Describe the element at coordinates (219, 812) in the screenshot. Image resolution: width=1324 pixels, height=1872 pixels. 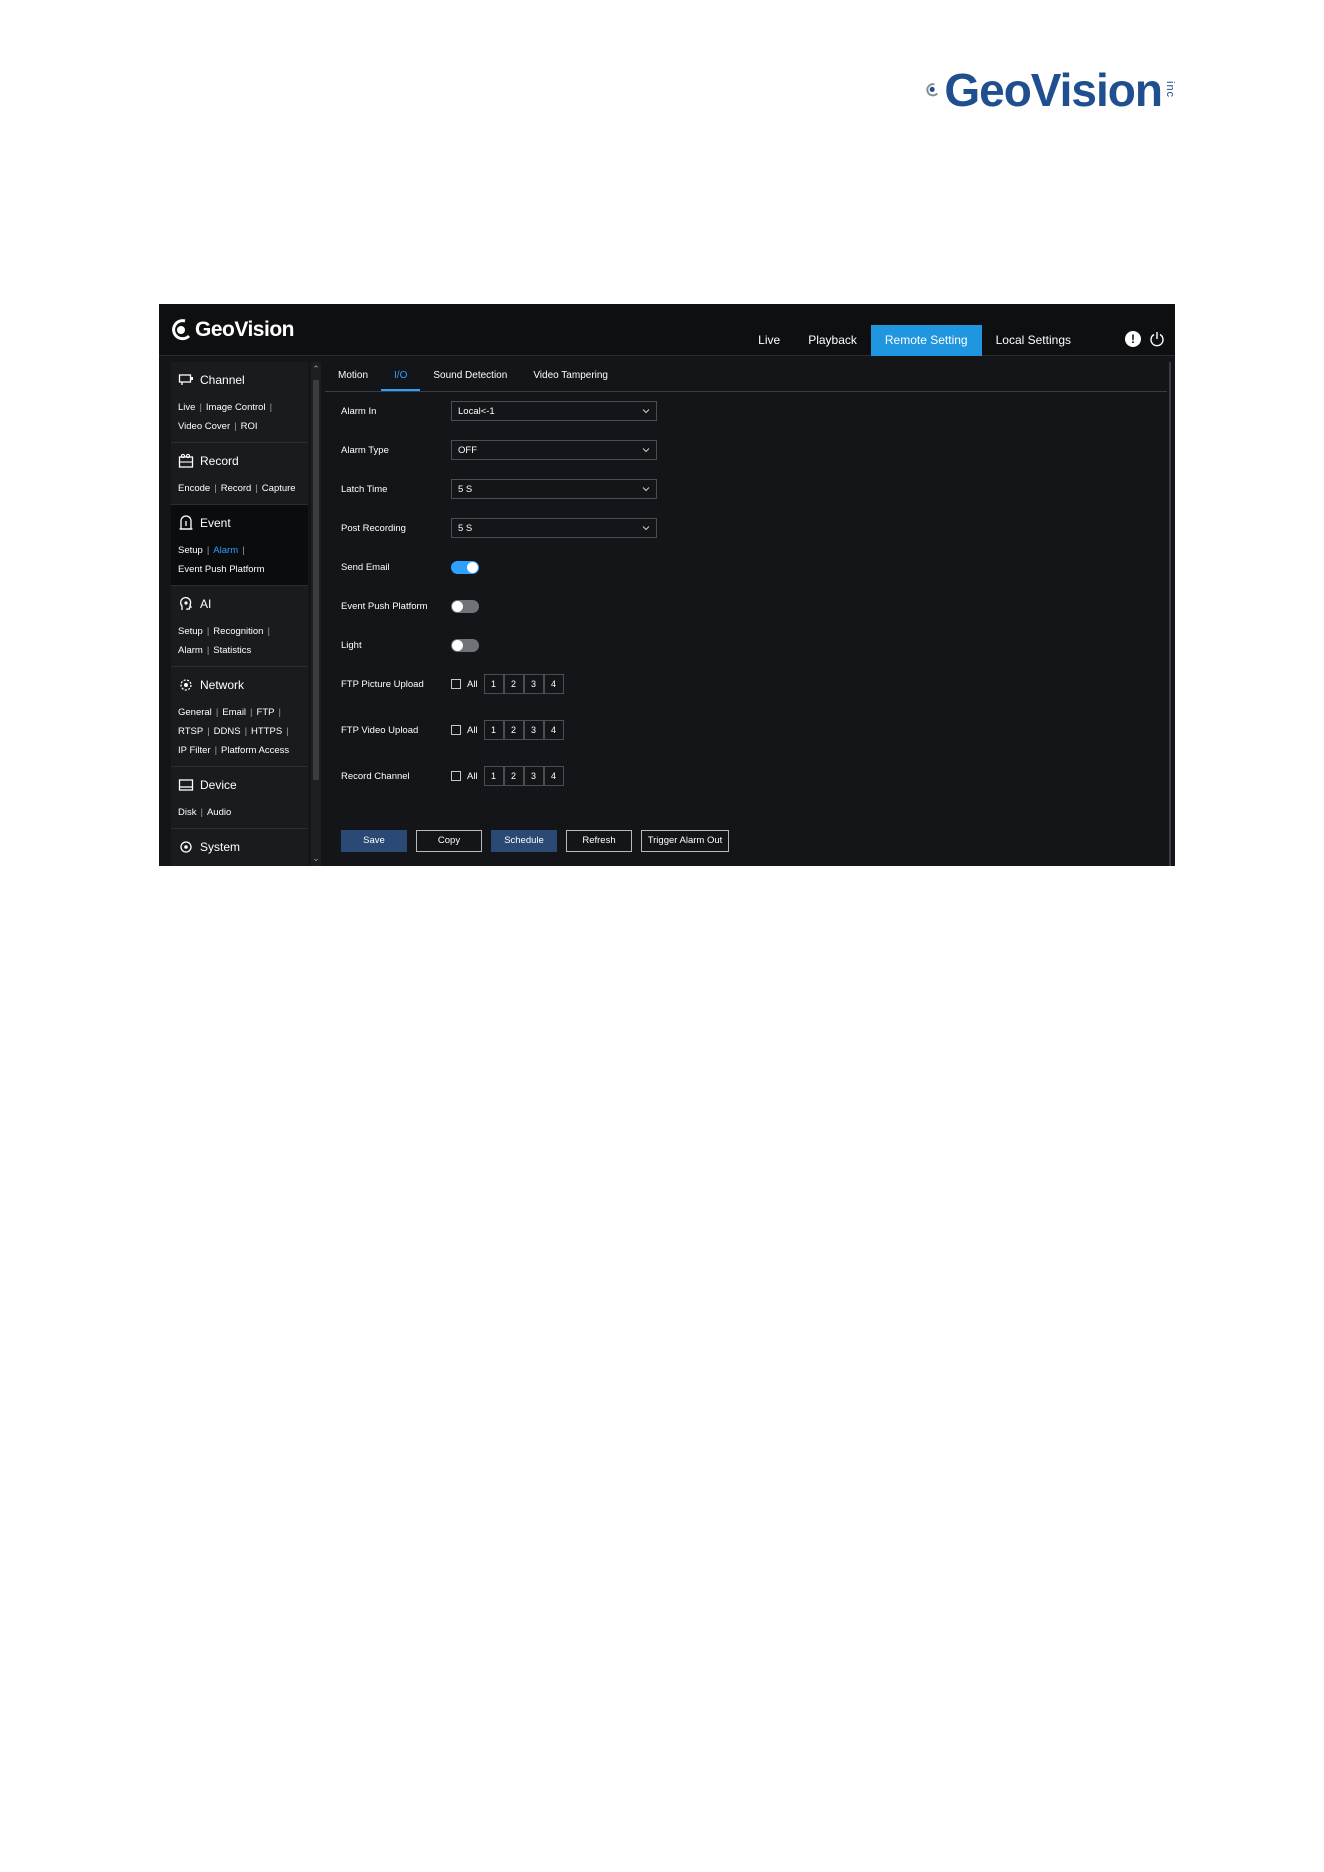
I see `link-audio: Audio` at that location.